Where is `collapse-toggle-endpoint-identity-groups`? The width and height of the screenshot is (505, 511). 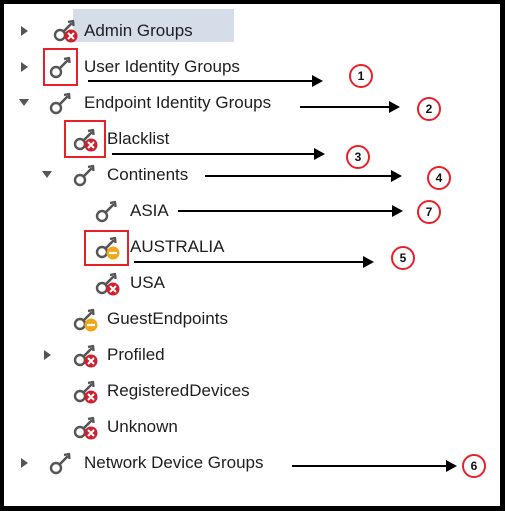 collapse-toggle-endpoint-identity-groups is located at coordinates (24, 103).